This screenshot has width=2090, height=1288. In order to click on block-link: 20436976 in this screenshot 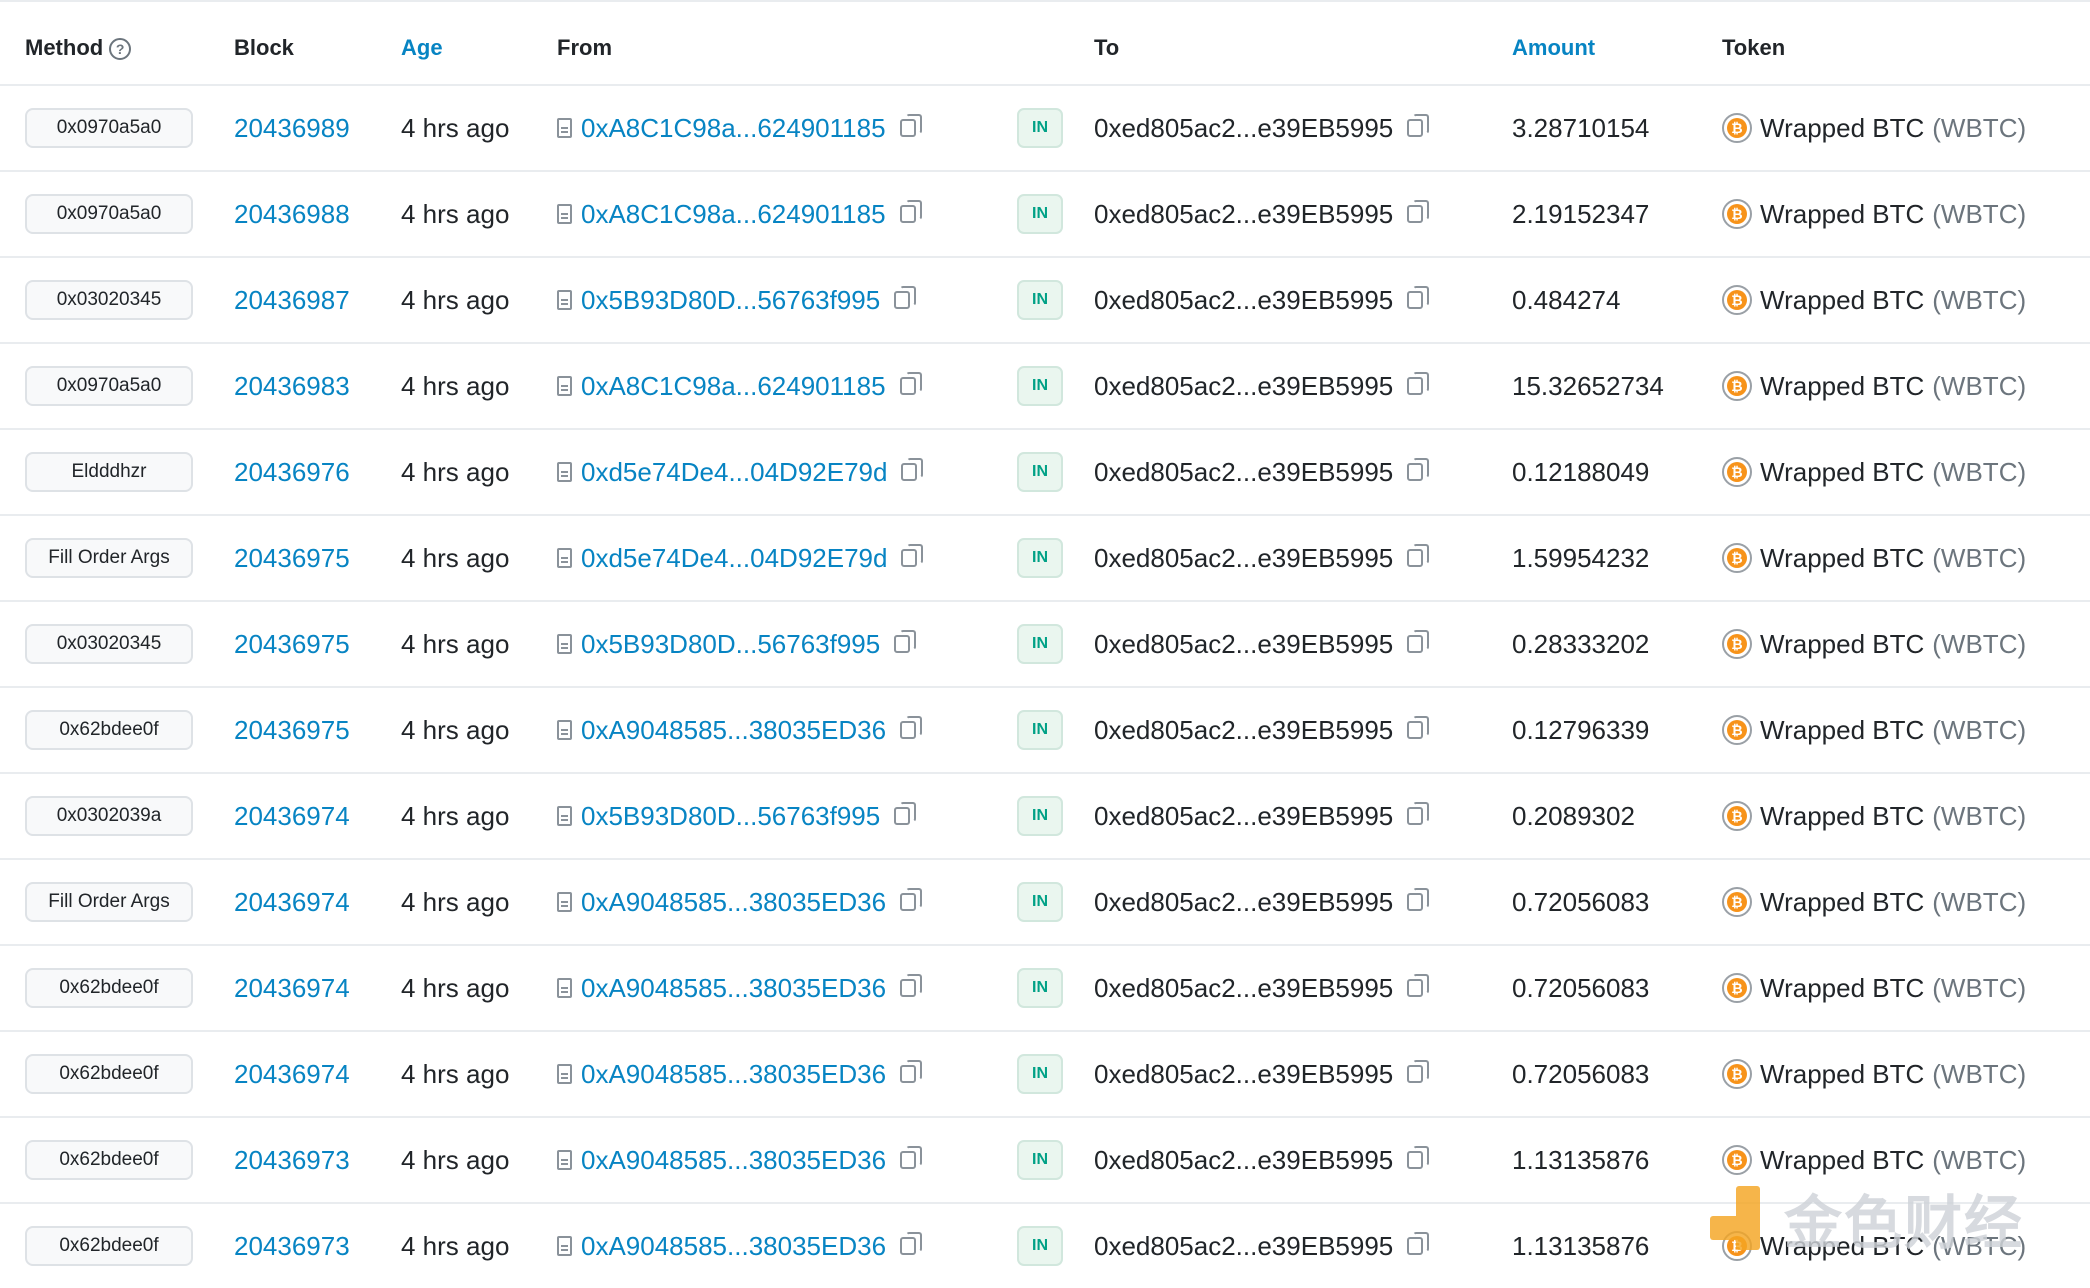, I will do `click(292, 472)`.